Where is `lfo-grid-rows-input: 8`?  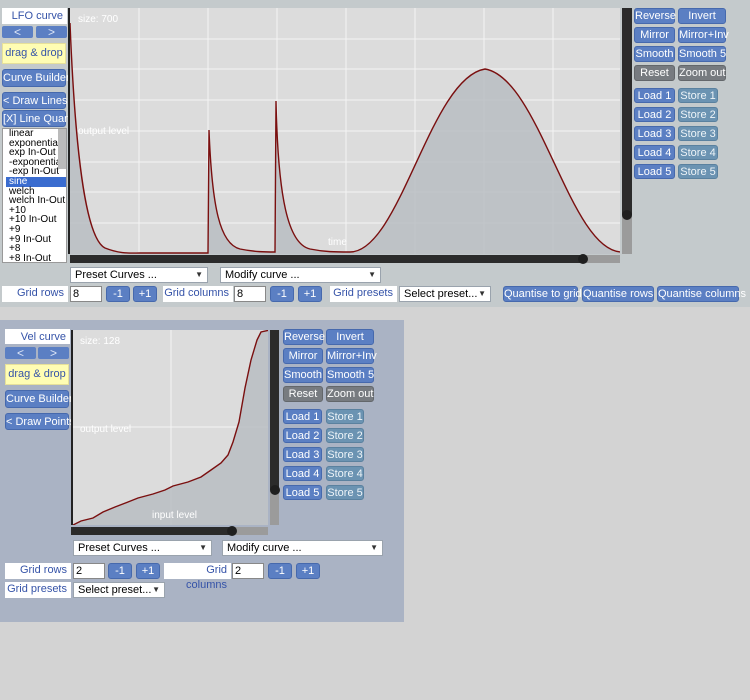
lfo-grid-rows-input: 8 is located at coordinates (86, 294).